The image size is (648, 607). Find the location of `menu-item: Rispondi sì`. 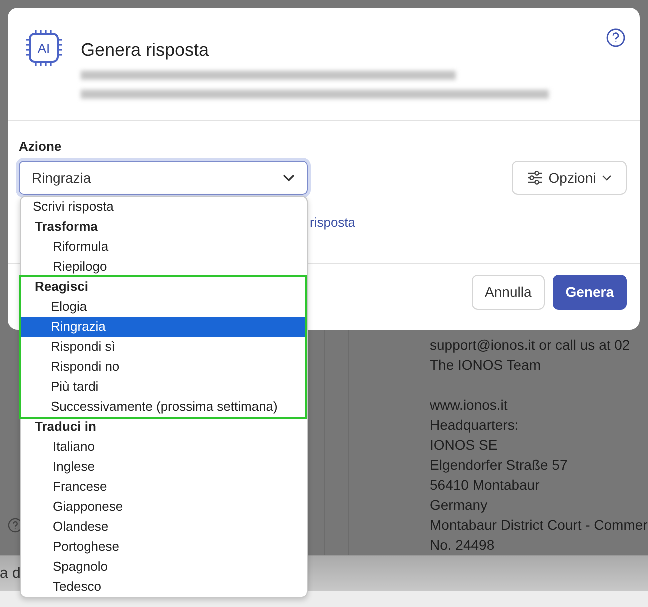

menu-item: Rispondi sì is located at coordinates (163, 347).